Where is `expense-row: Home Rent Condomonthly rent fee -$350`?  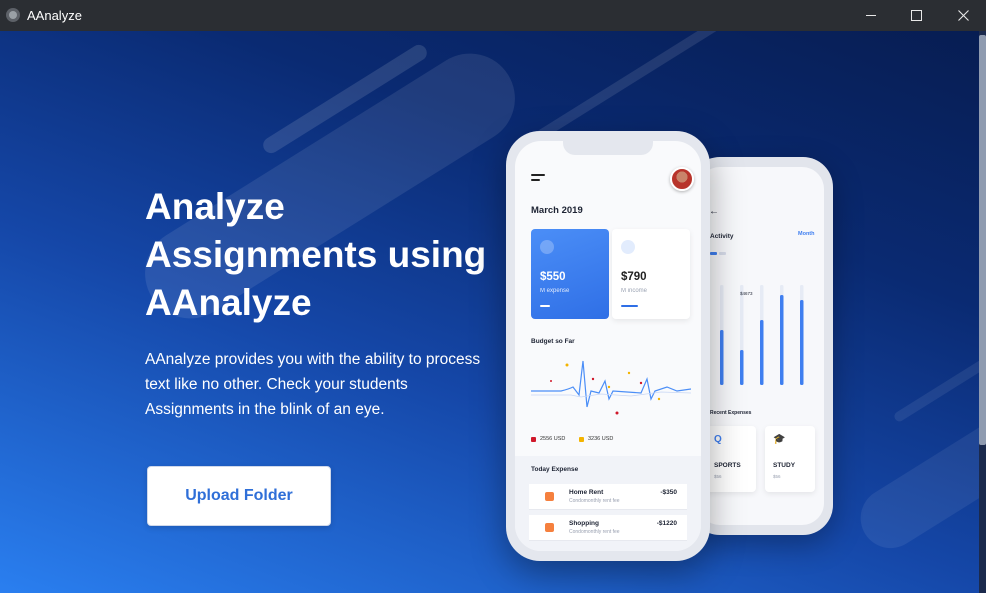 expense-row: Home Rent Condomonthly rent fee -$350 is located at coordinates (608, 497).